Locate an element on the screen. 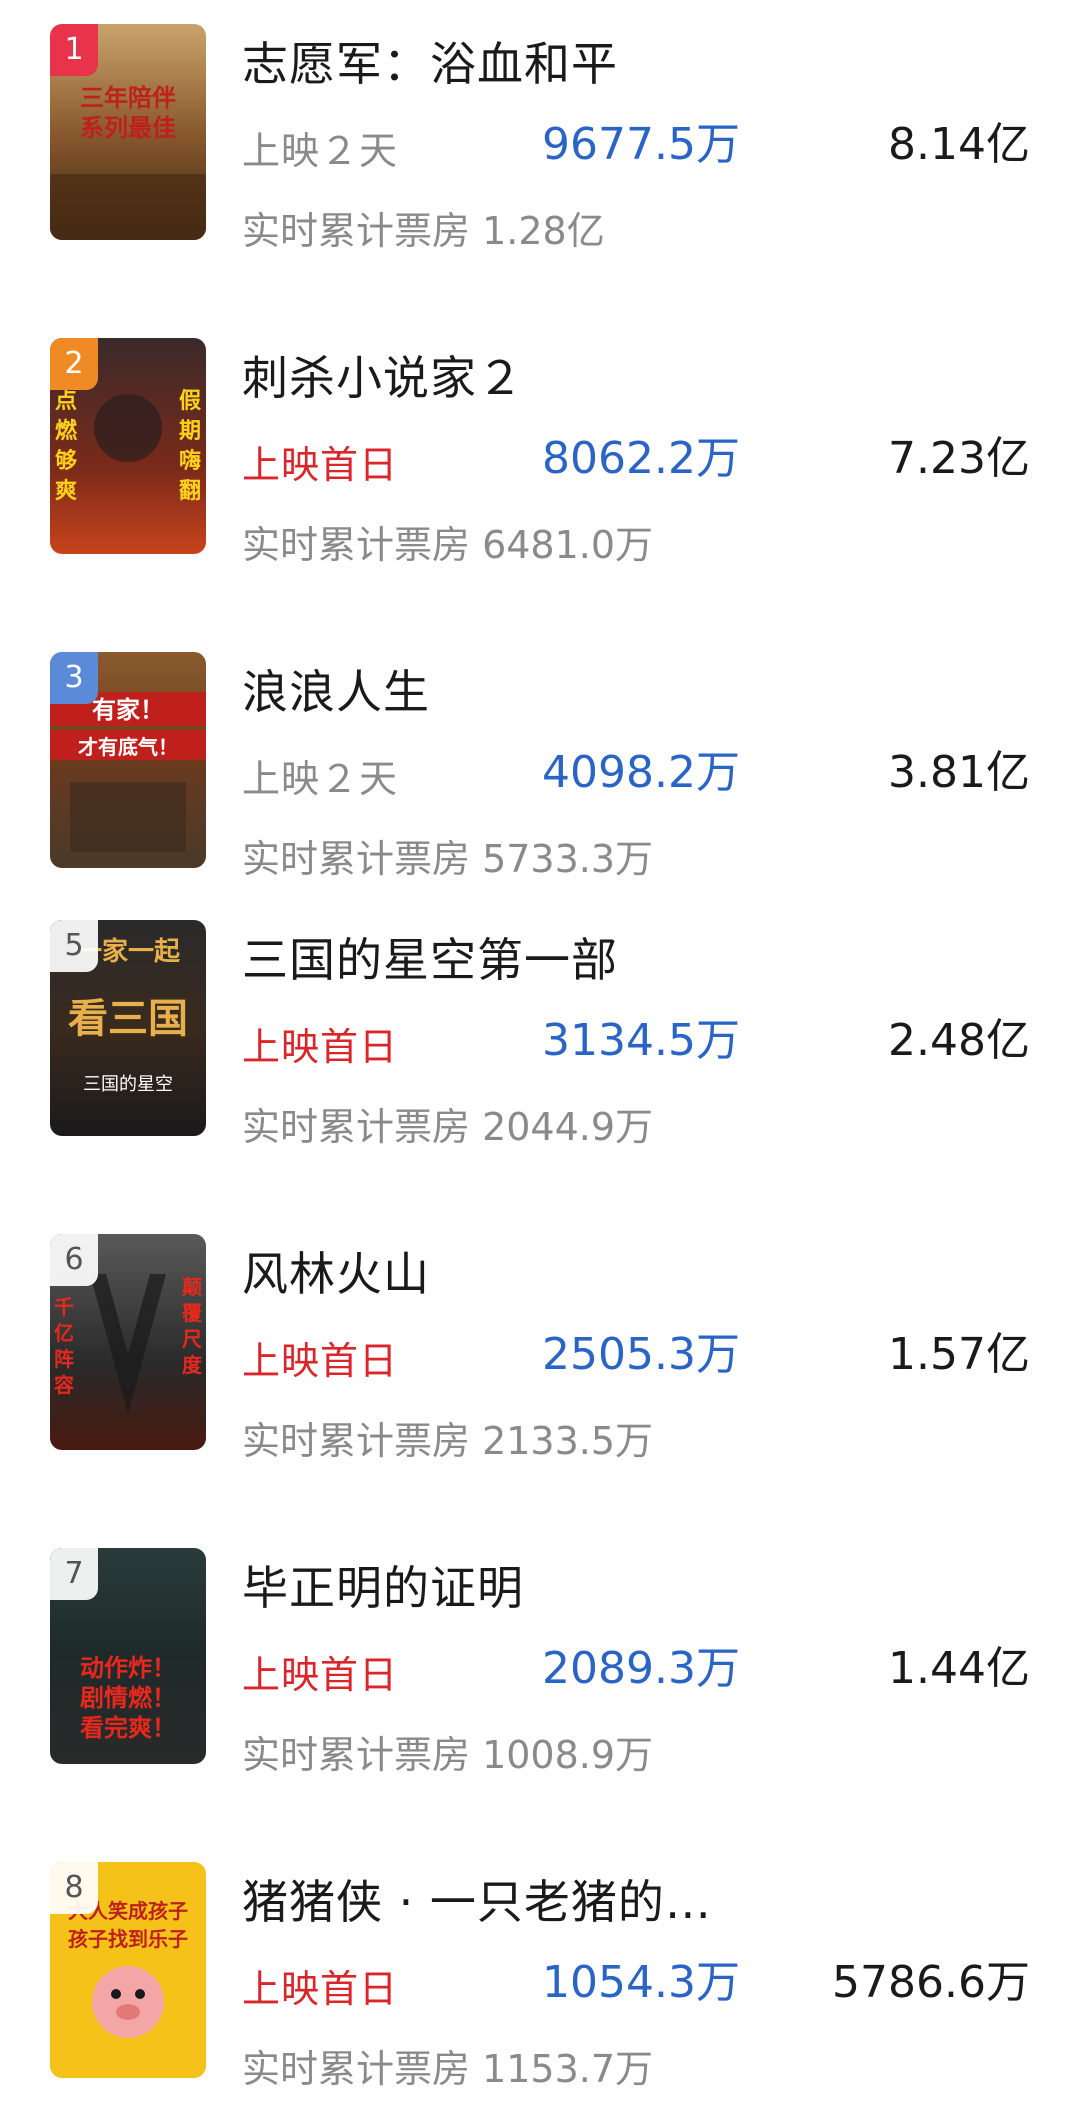 The image size is (1080, 2118). rank-badge: 1 is located at coordinates (74, 50).